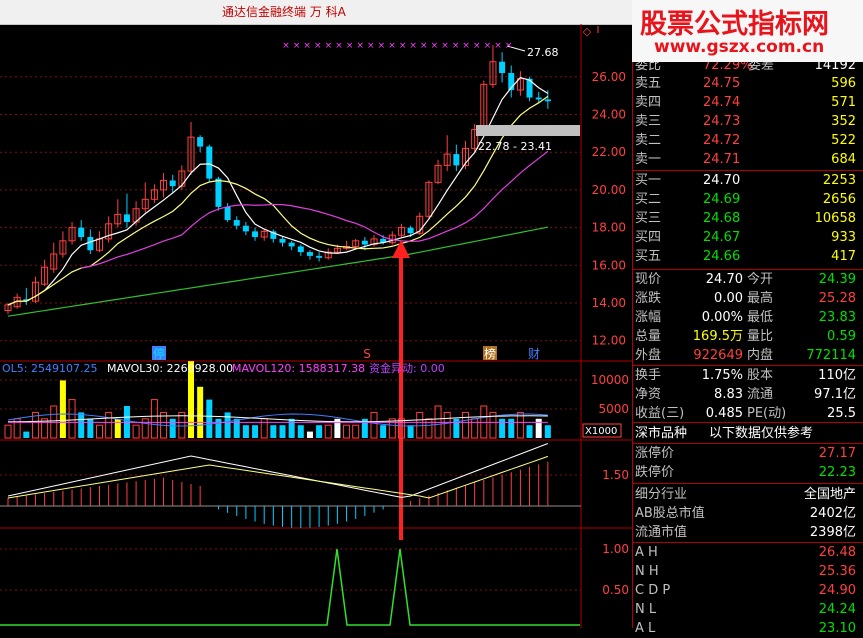 Image resolution: width=863 pixels, height=638 pixels. Describe the element at coordinates (746, 472) in the screenshot. I see `limit-row: 跌停价 22.23` at that location.